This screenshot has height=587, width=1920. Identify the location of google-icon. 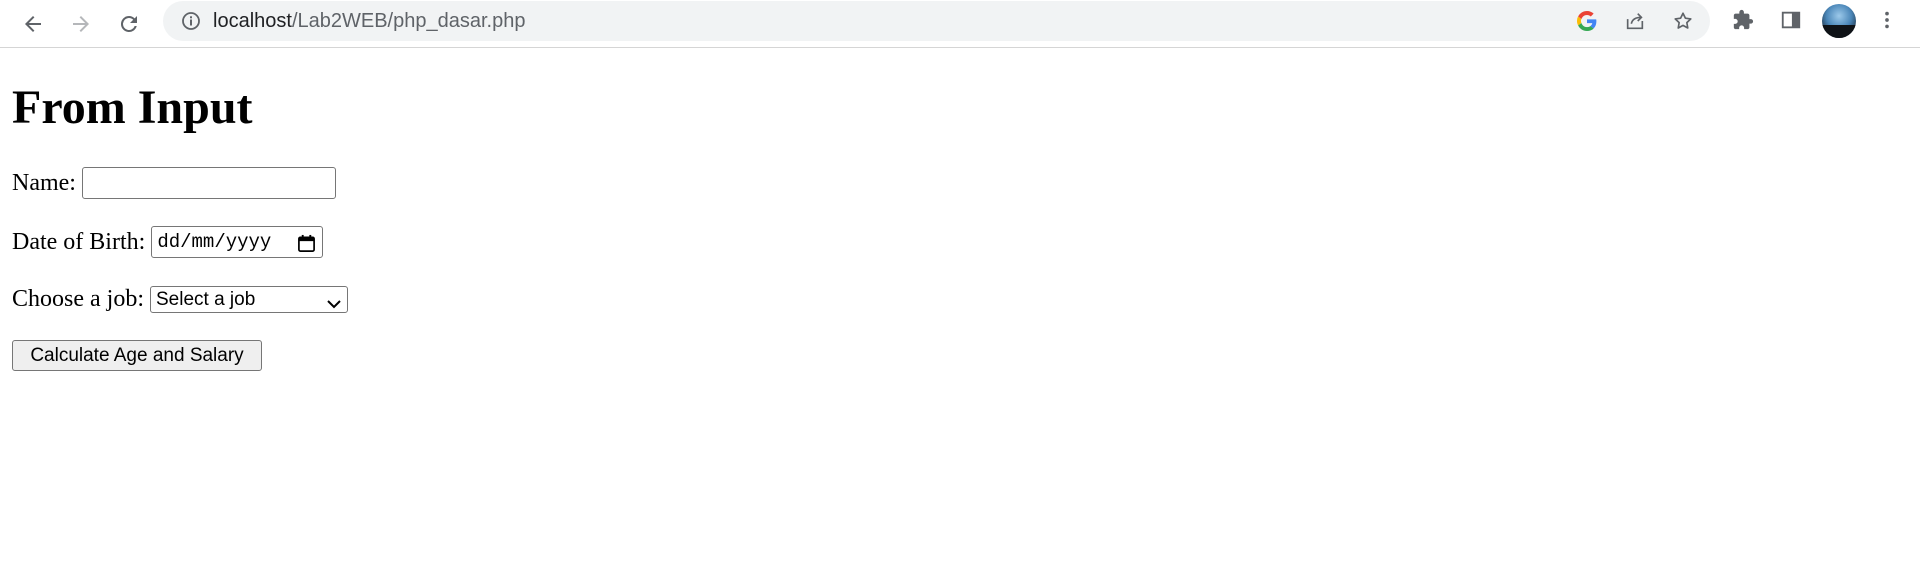
(1587, 21).